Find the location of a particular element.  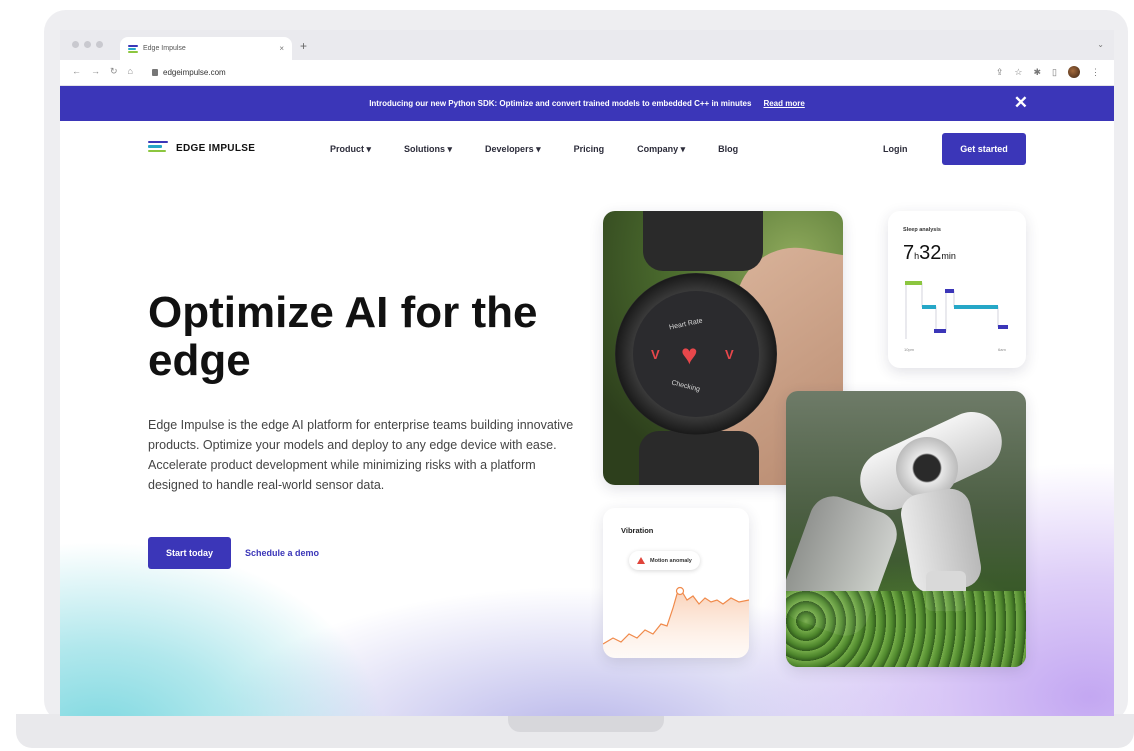

window-controls is located at coordinates (87, 44).